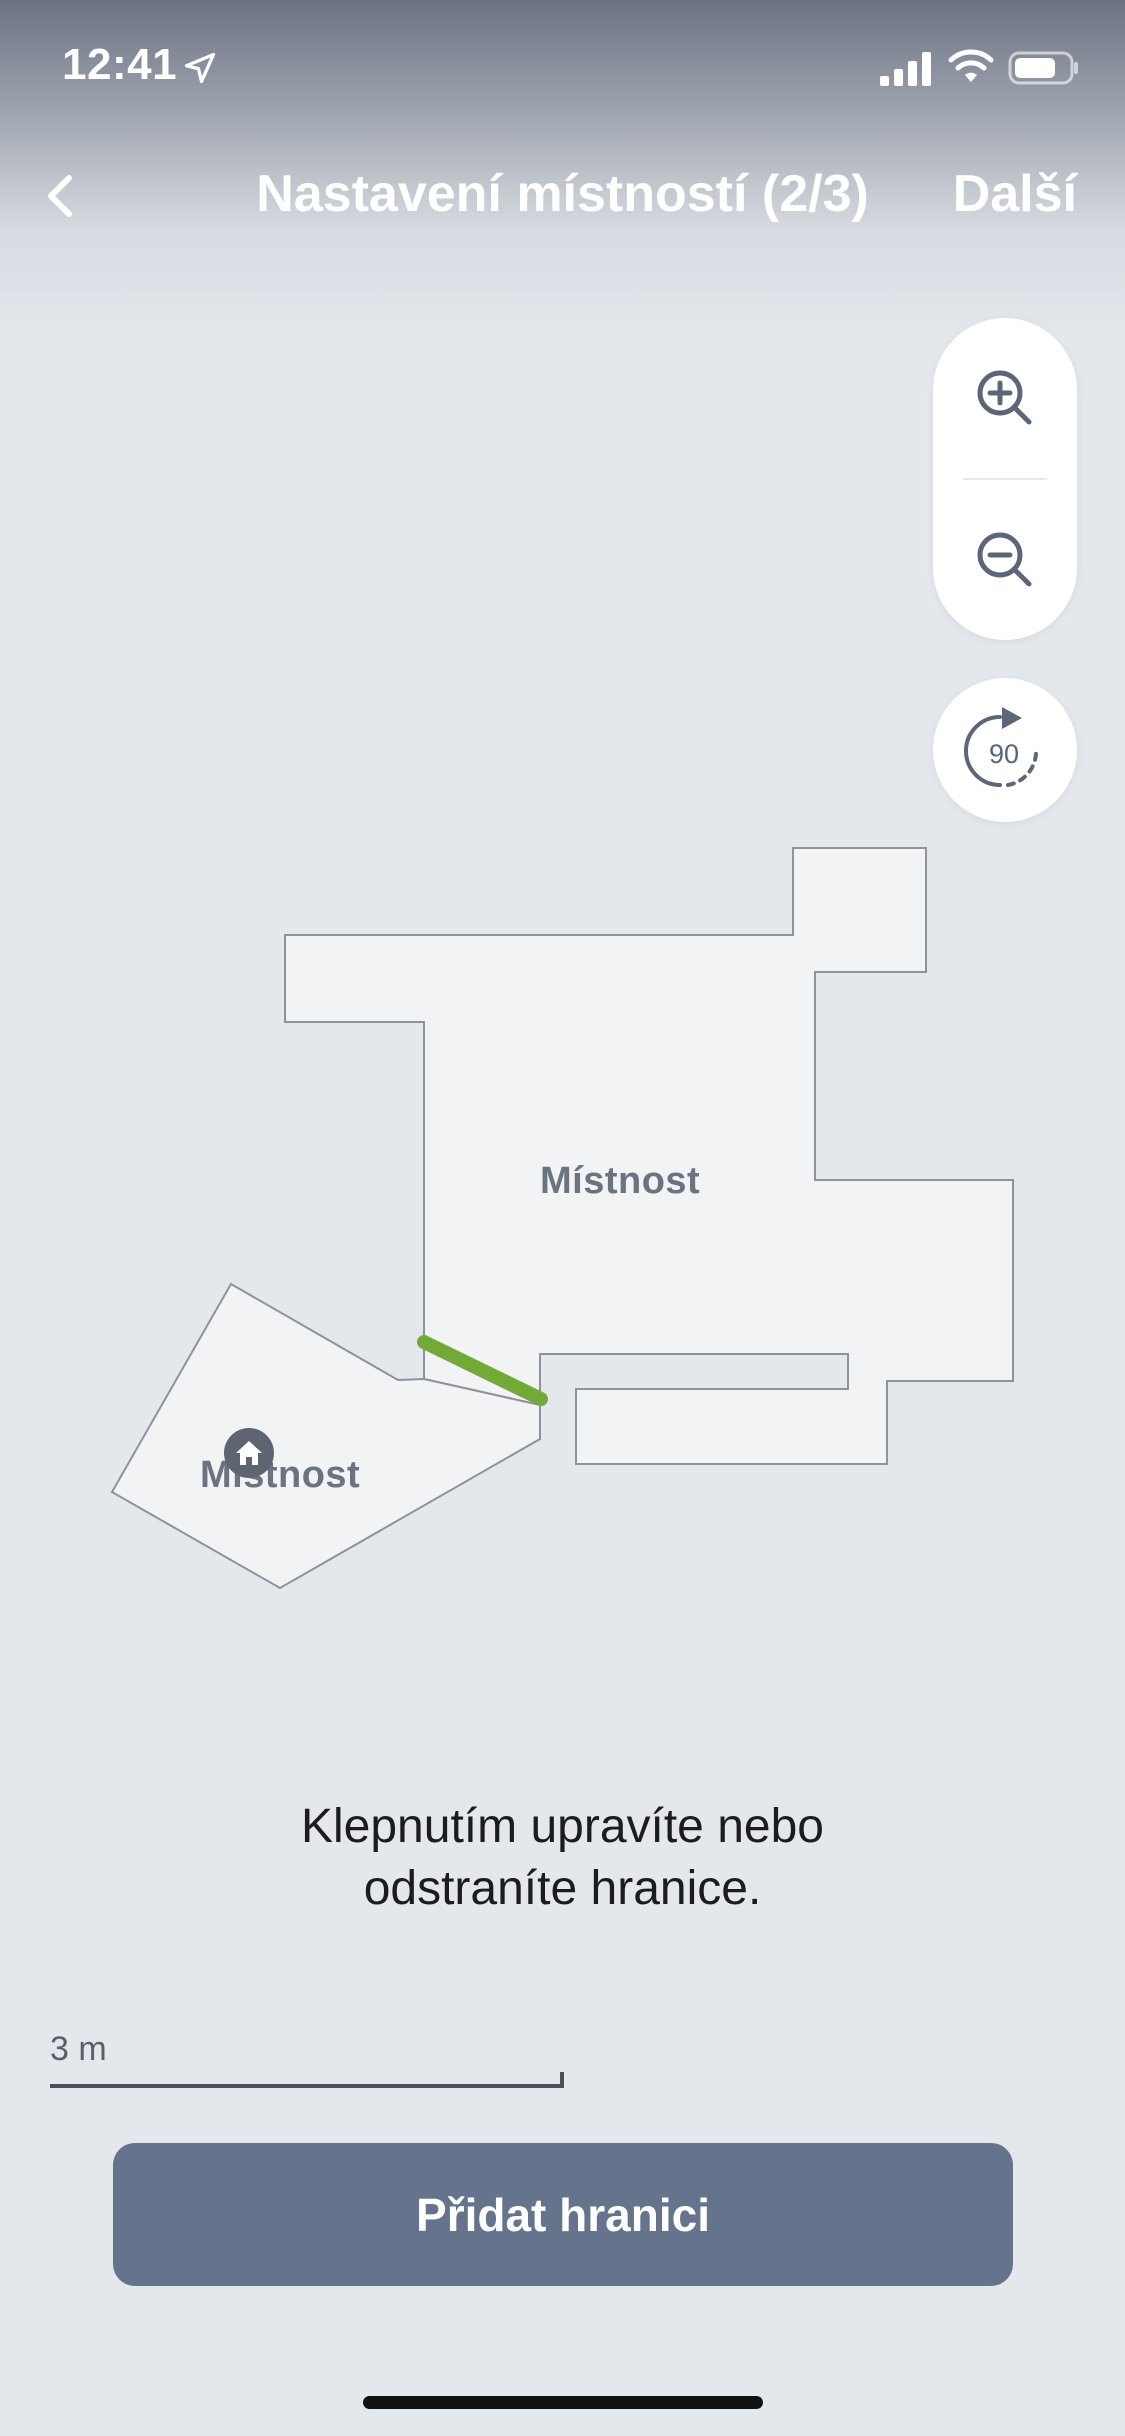 The width and height of the screenshot is (1125, 2436). I want to click on back-button, so click(60, 196).